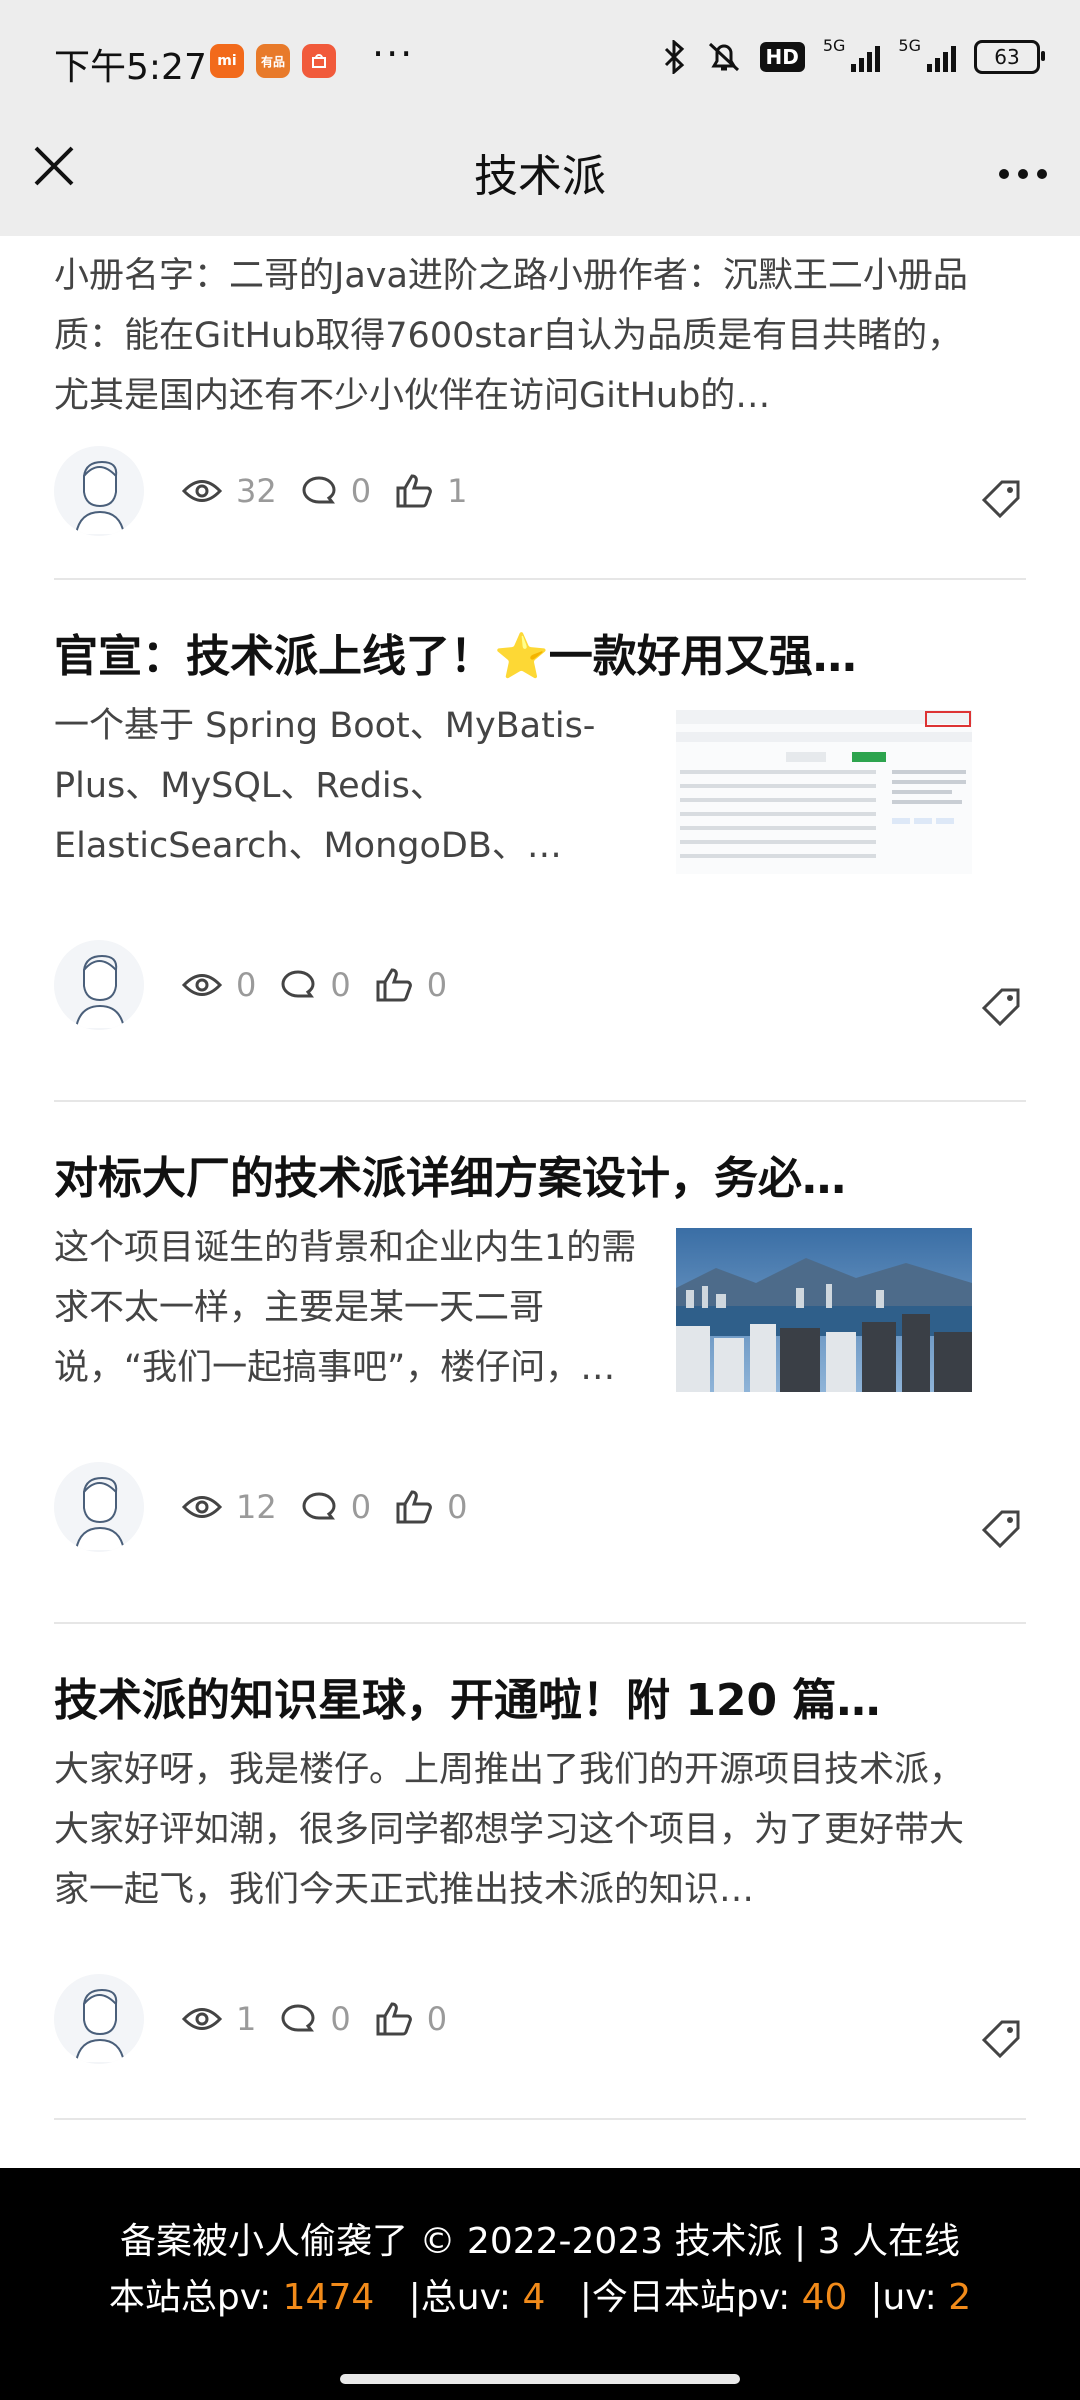  What do you see at coordinates (393, 54) in the screenshot?
I see `status-more-icon: ···` at bounding box center [393, 54].